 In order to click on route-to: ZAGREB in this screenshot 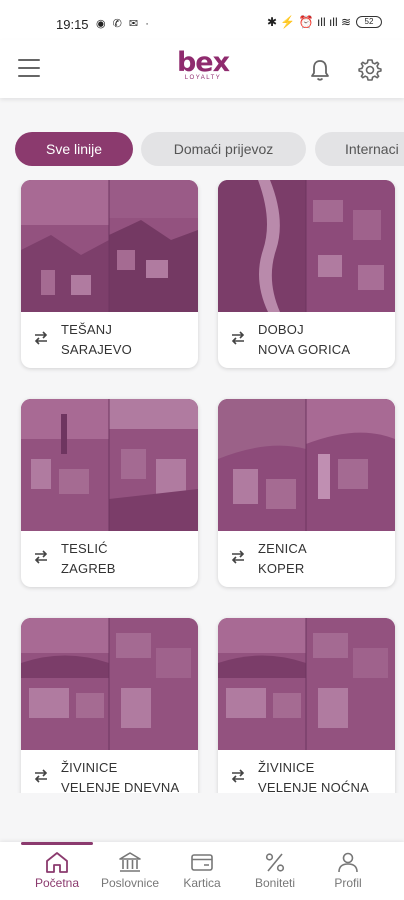, I will do `click(88, 568)`.